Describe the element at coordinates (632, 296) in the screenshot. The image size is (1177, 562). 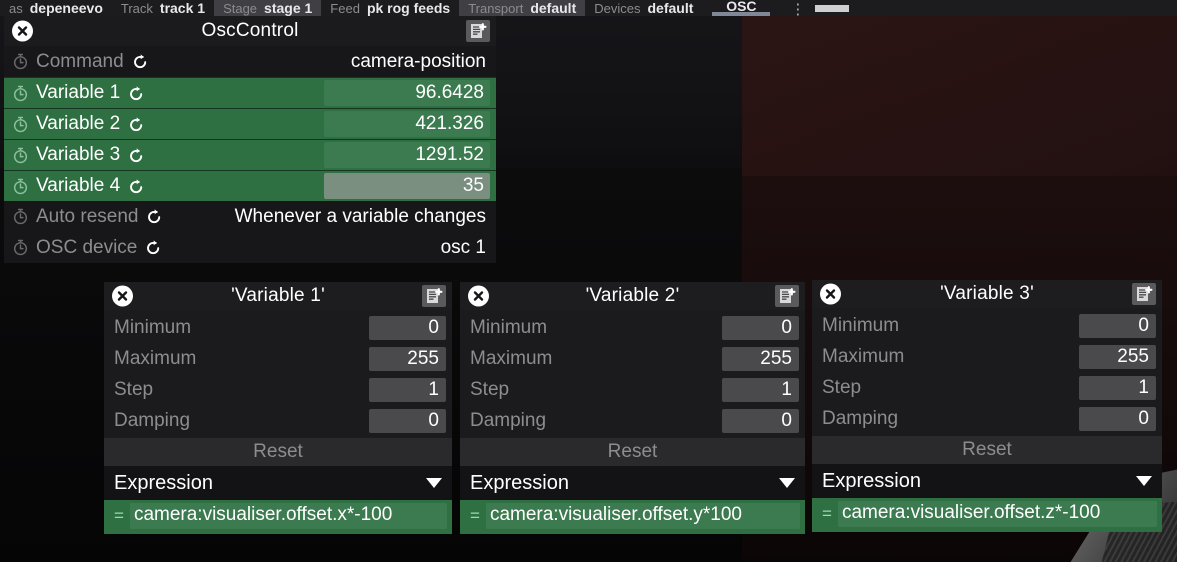
I see `variable-2-titlebar: 'Variable 2'` at that location.